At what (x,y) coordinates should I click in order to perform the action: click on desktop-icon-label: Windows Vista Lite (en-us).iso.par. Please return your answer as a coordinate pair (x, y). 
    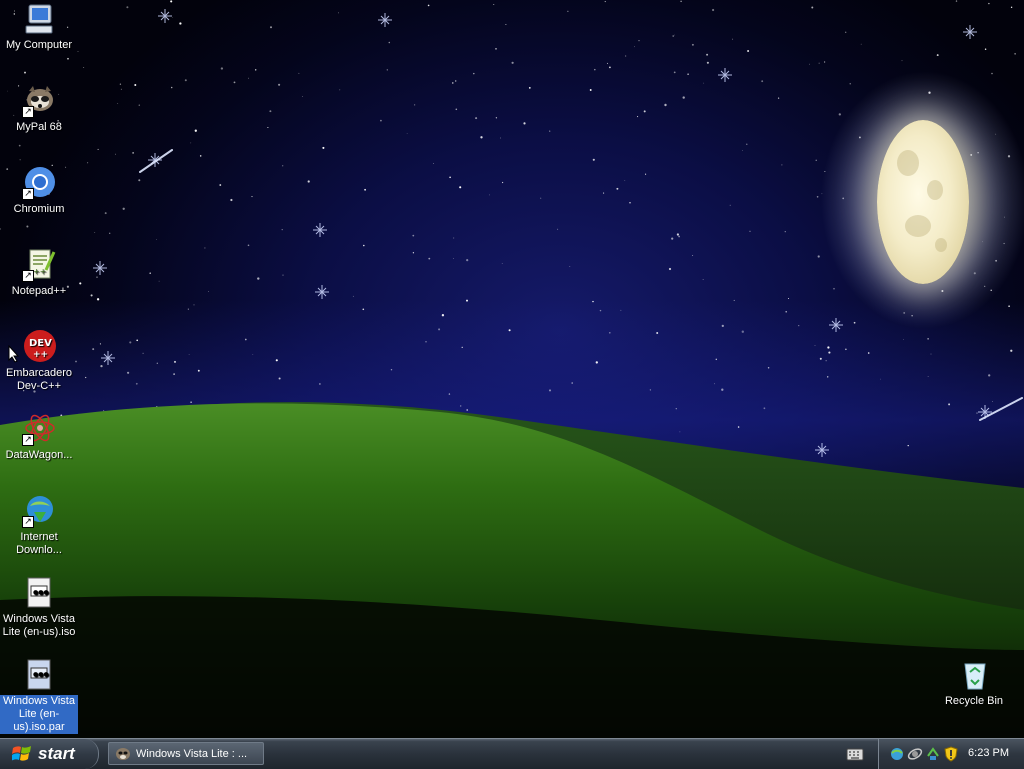
    Looking at the image, I should click on (39, 714).